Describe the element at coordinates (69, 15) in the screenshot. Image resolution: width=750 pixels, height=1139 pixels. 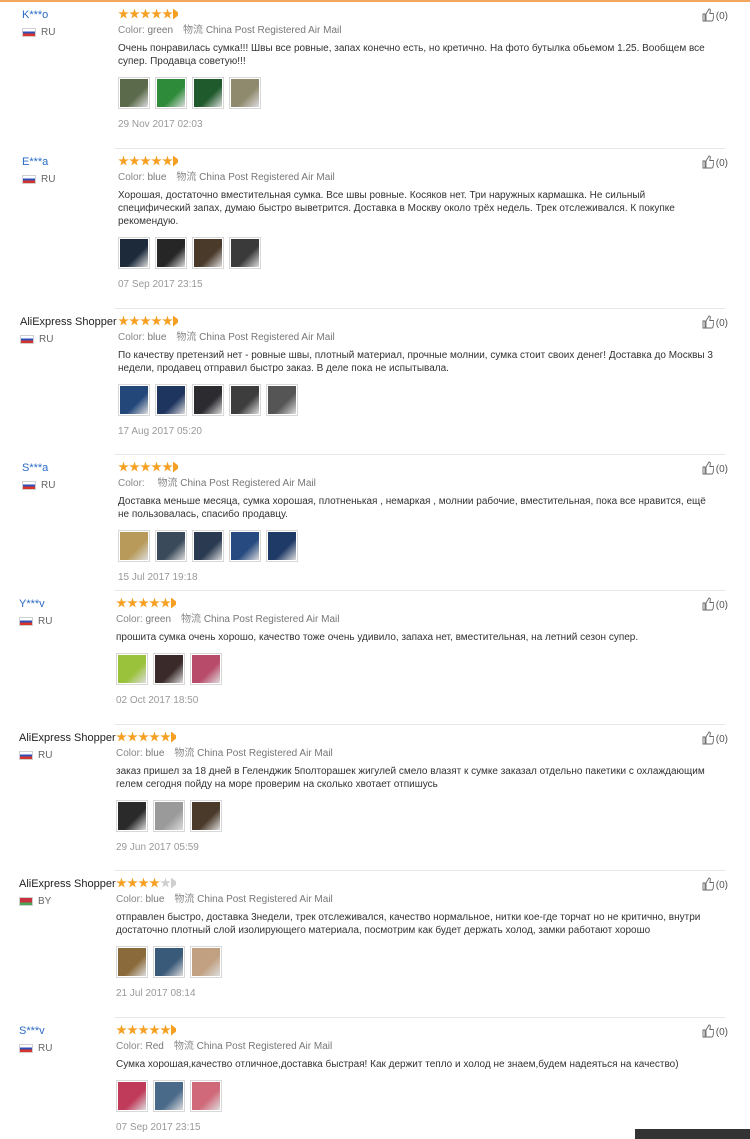
I see `reviewer-name: K***o` at that location.